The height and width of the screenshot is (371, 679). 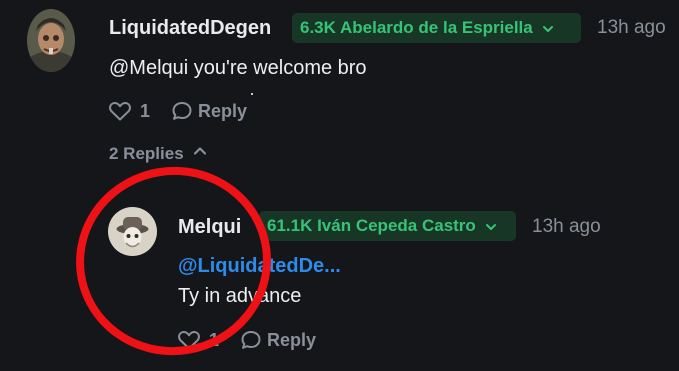 What do you see at coordinates (146, 153) in the screenshot?
I see `replies-toggle-label: 2 Replies` at bounding box center [146, 153].